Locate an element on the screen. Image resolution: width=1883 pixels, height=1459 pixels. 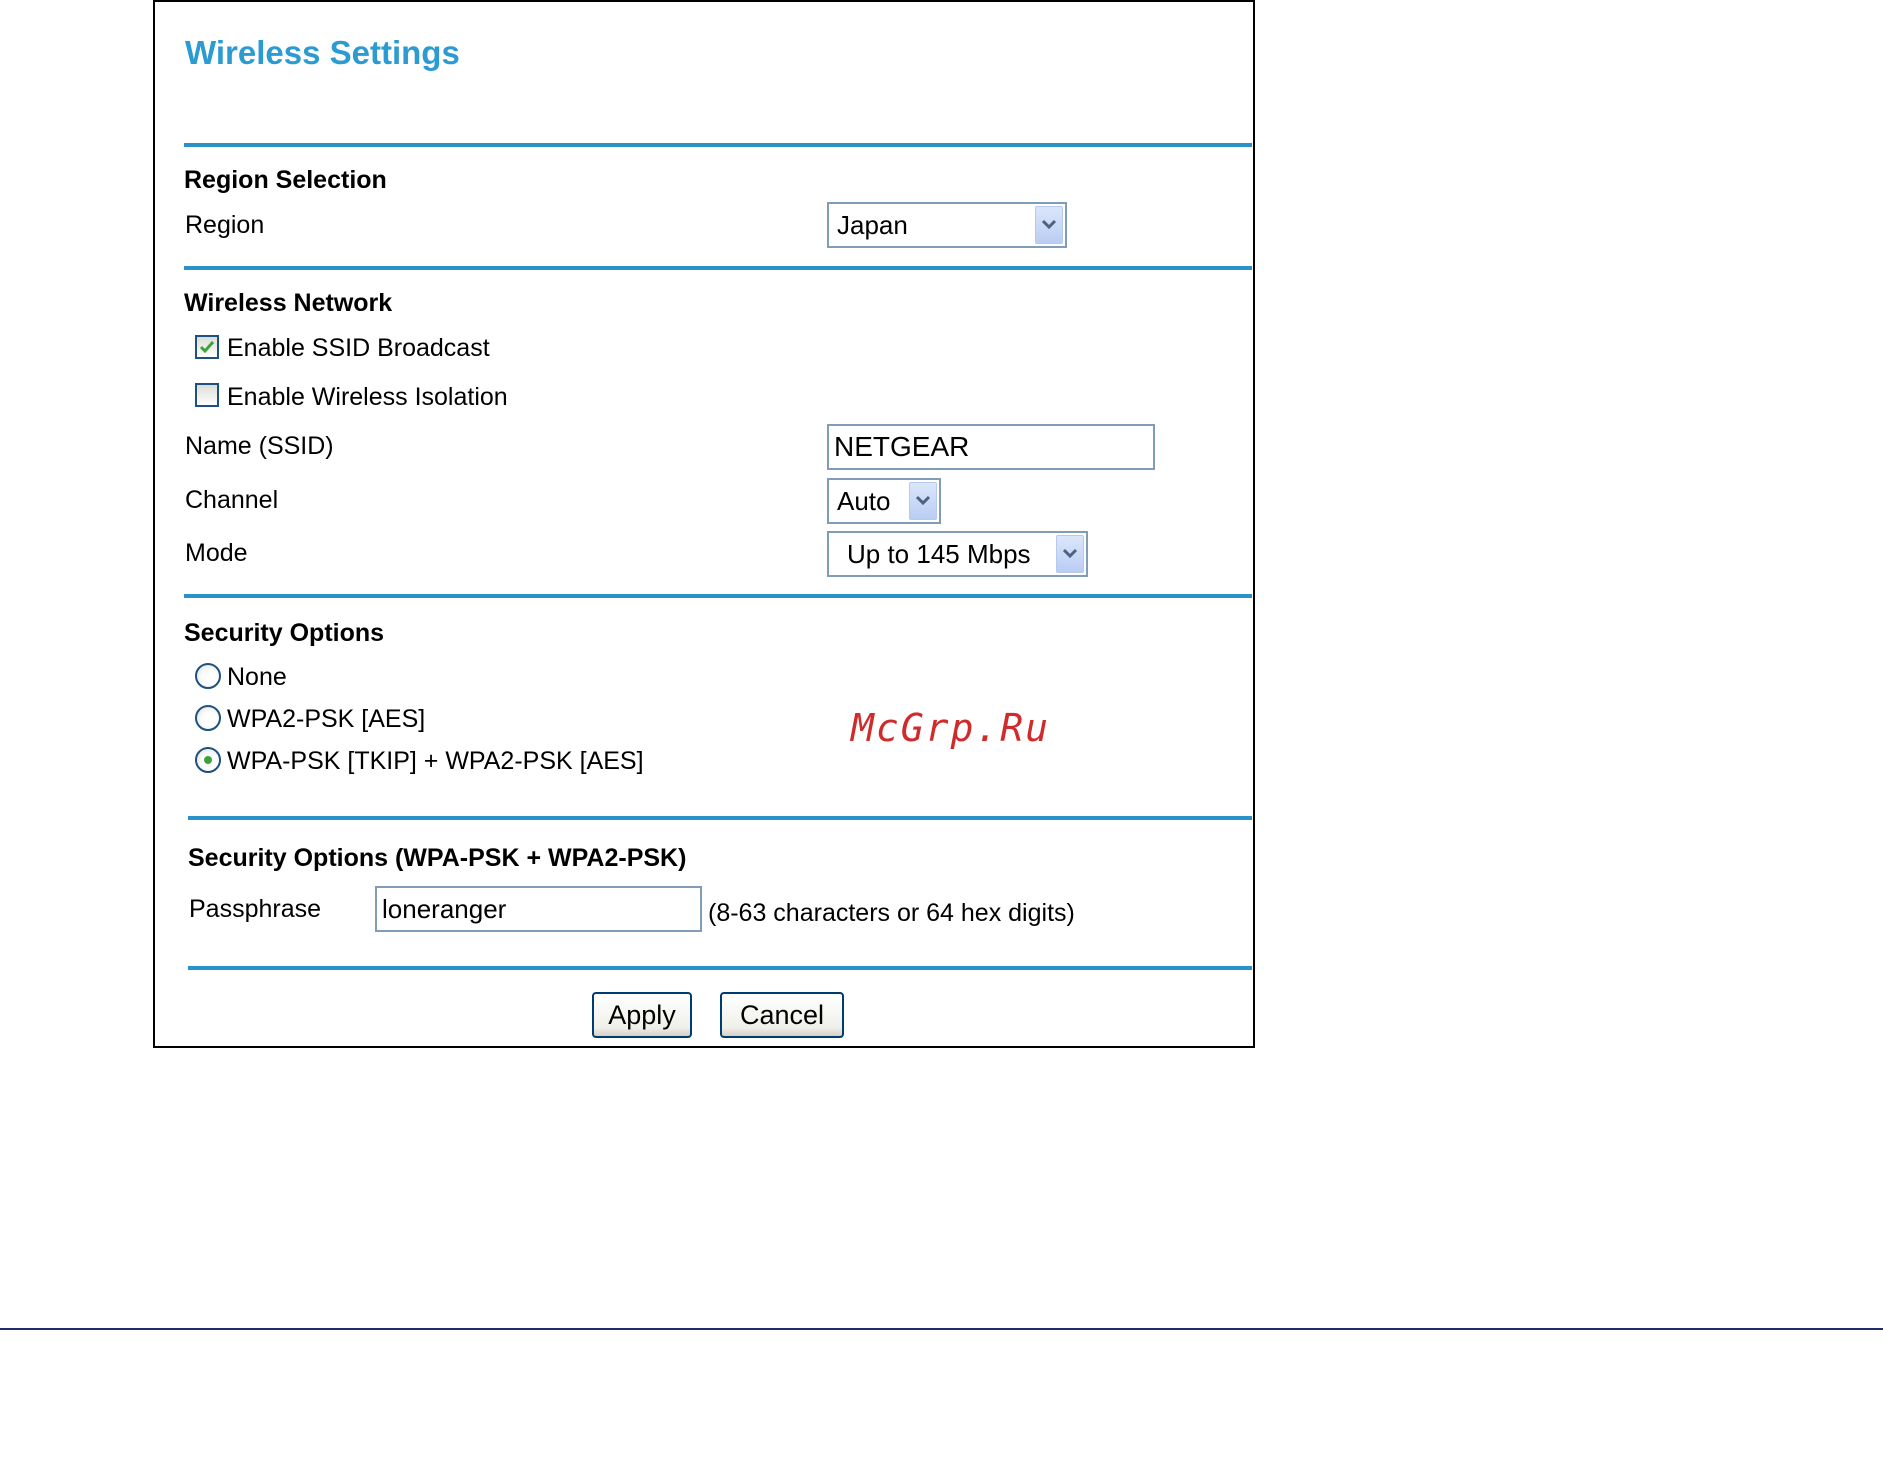
region-label: Region is located at coordinates (225, 225).